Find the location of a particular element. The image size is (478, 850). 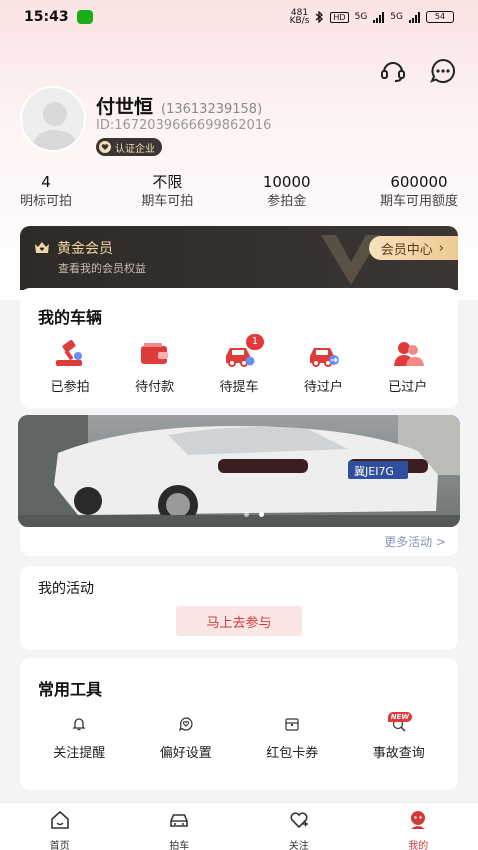

sig1-label: 5G is located at coordinates (361, 17).